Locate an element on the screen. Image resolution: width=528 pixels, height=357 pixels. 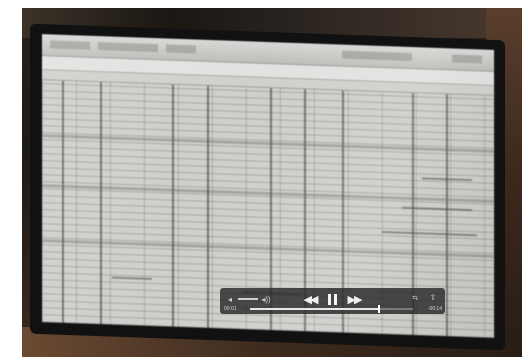
playback-scrubber is located at coordinates (331, 309).